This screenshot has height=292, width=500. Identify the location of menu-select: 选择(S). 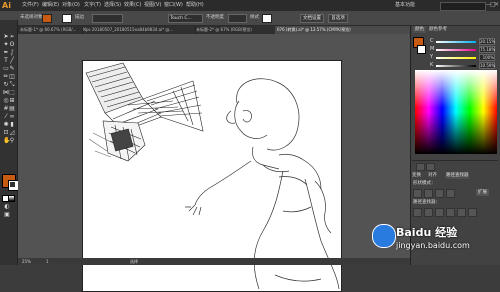
(112, 5).